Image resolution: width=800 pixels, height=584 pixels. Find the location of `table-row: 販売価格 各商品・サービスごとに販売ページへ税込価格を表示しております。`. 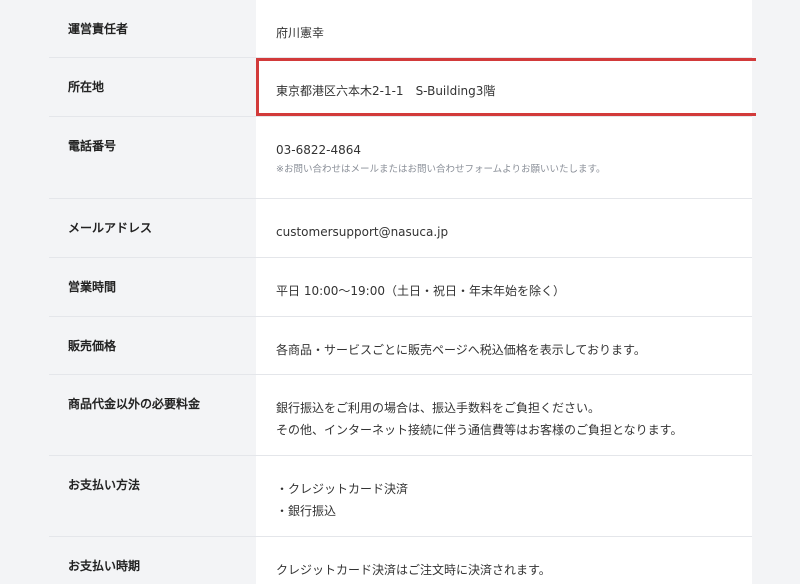

table-row: 販売価格 各商品・サービスごとに販売ページへ税込価格を表示しております。 is located at coordinates (400, 346).